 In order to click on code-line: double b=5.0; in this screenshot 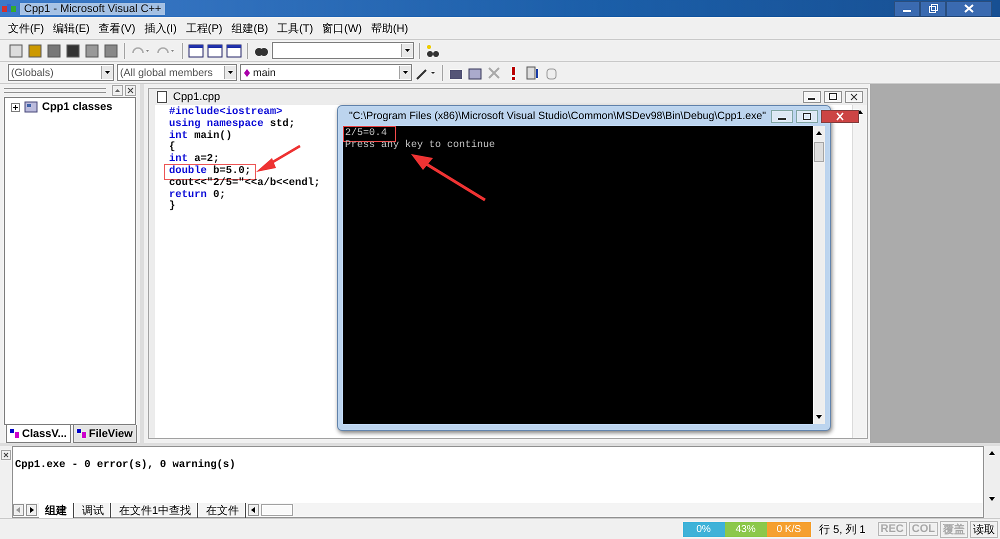, I will do `click(210, 171)`.